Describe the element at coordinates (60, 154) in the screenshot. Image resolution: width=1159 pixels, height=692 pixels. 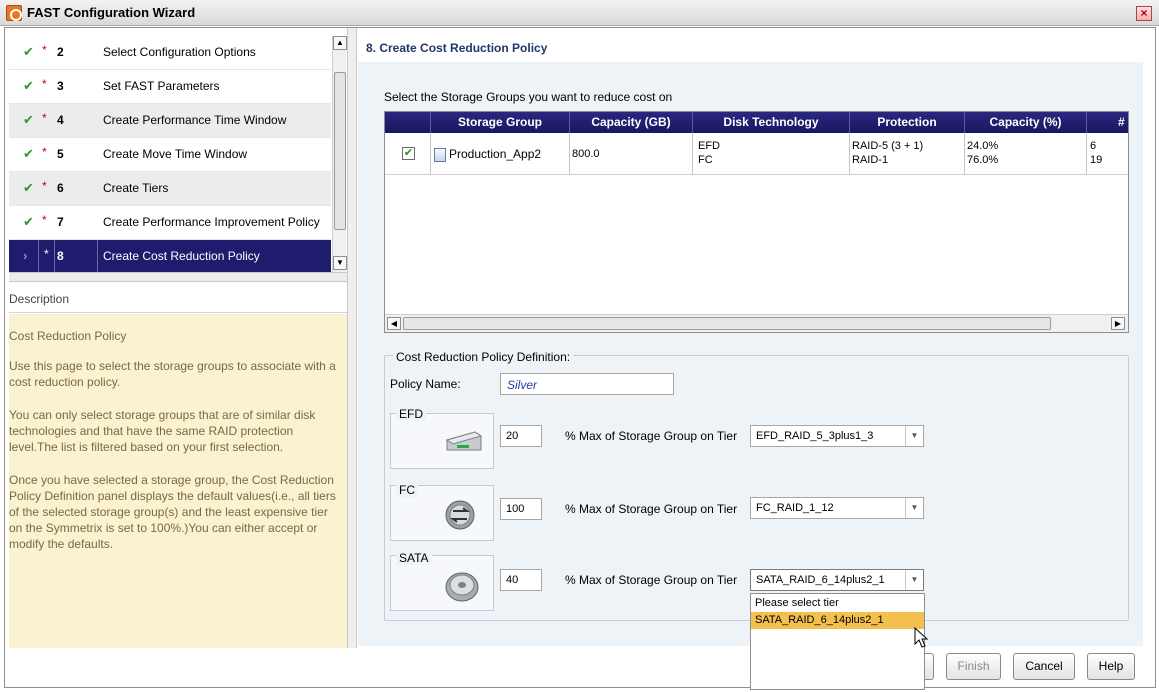
I see `step-number: 5` at that location.